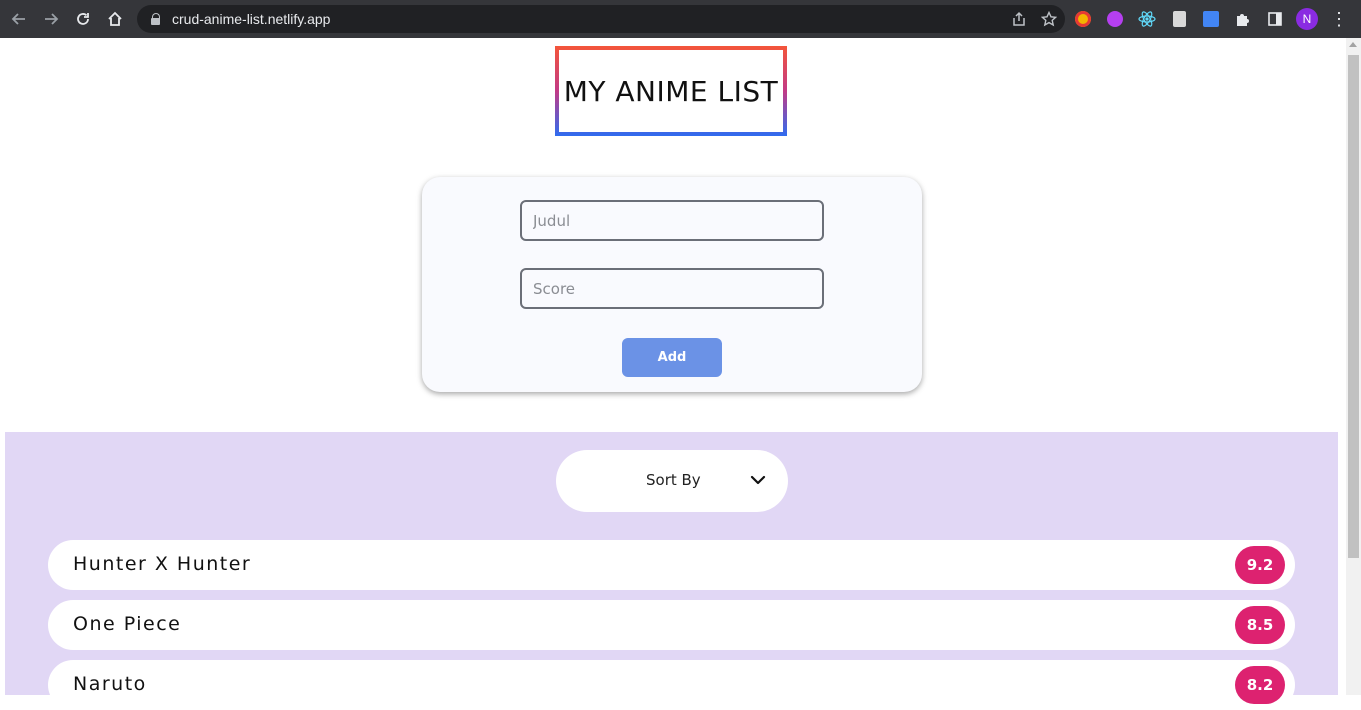  I want to click on list-item: One Piece 8.5, so click(671, 625).